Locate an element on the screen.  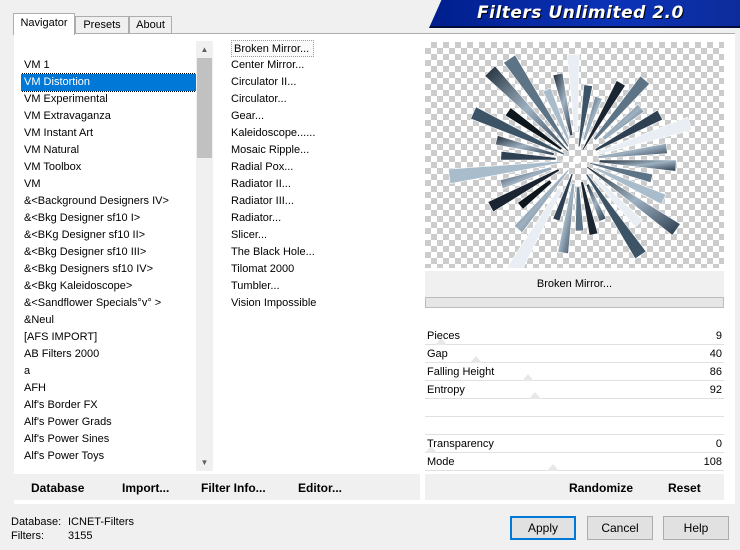
category-item: [AFS IMPORT] is located at coordinates (108, 337).